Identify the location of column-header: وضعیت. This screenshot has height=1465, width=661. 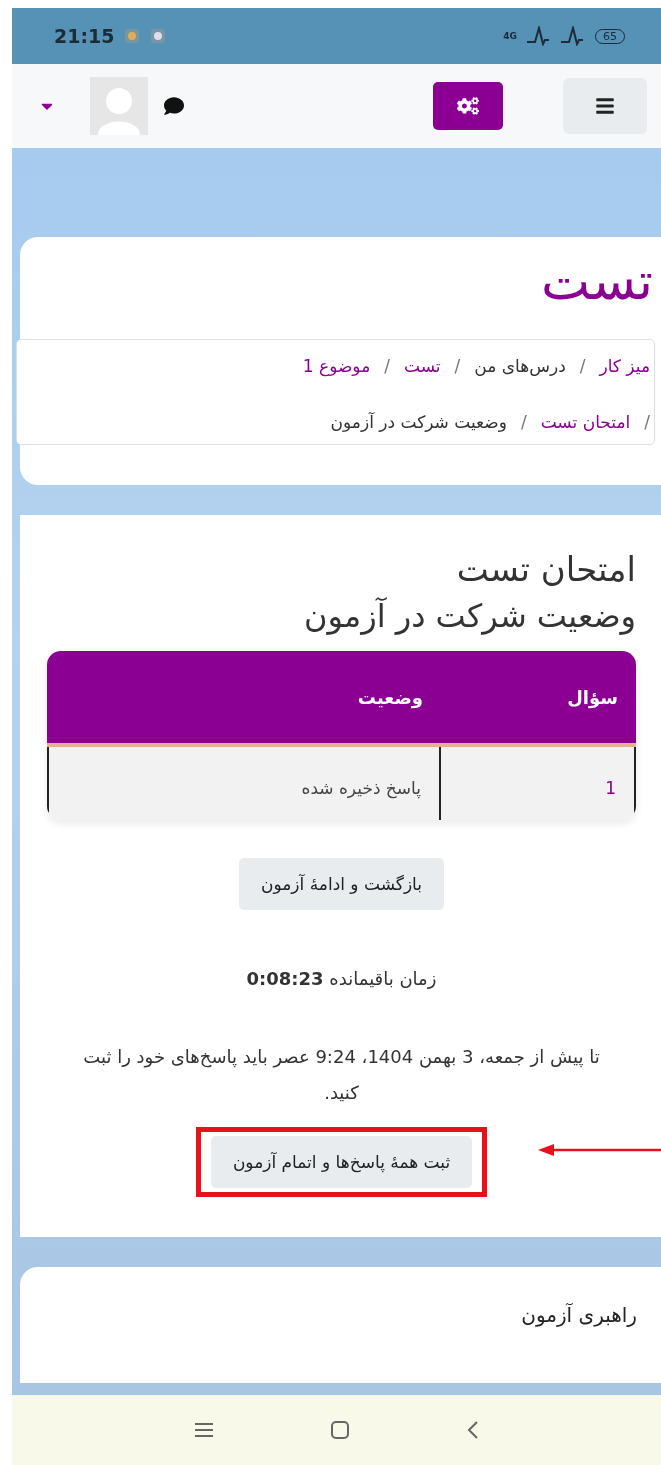
(390, 697).